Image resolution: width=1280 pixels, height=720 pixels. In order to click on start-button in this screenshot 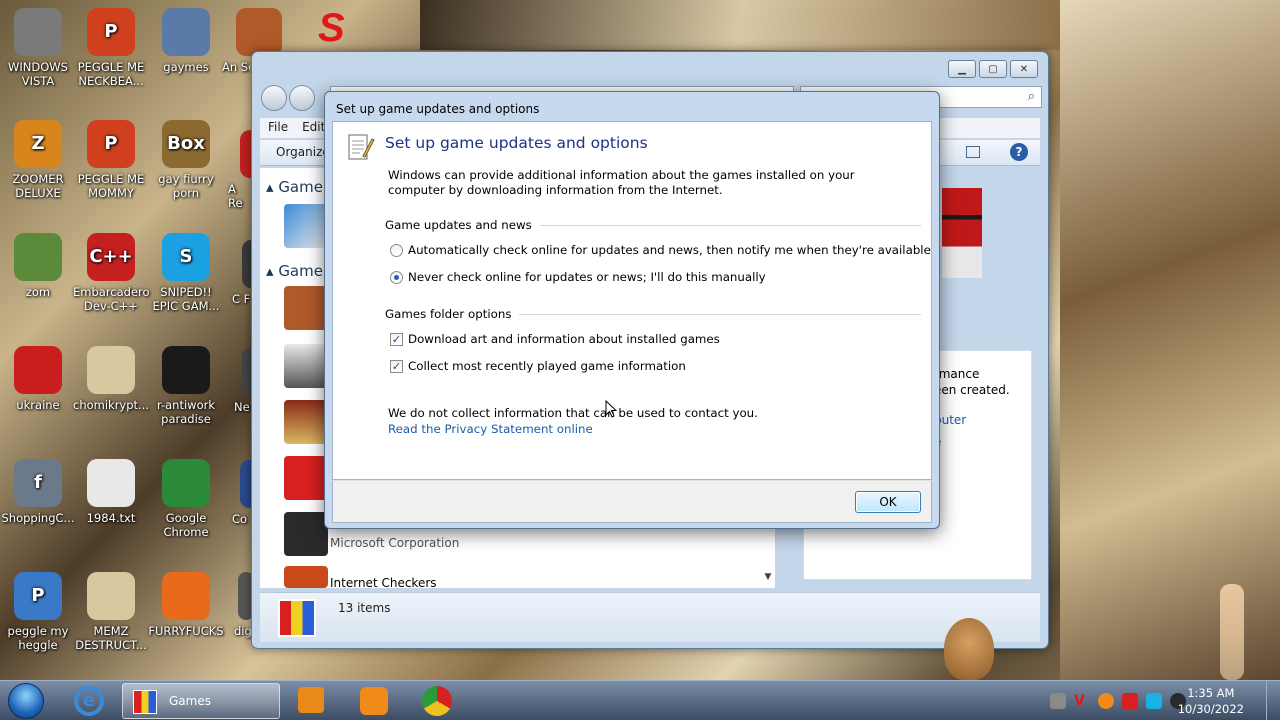, I will do `click(26, 701)`.